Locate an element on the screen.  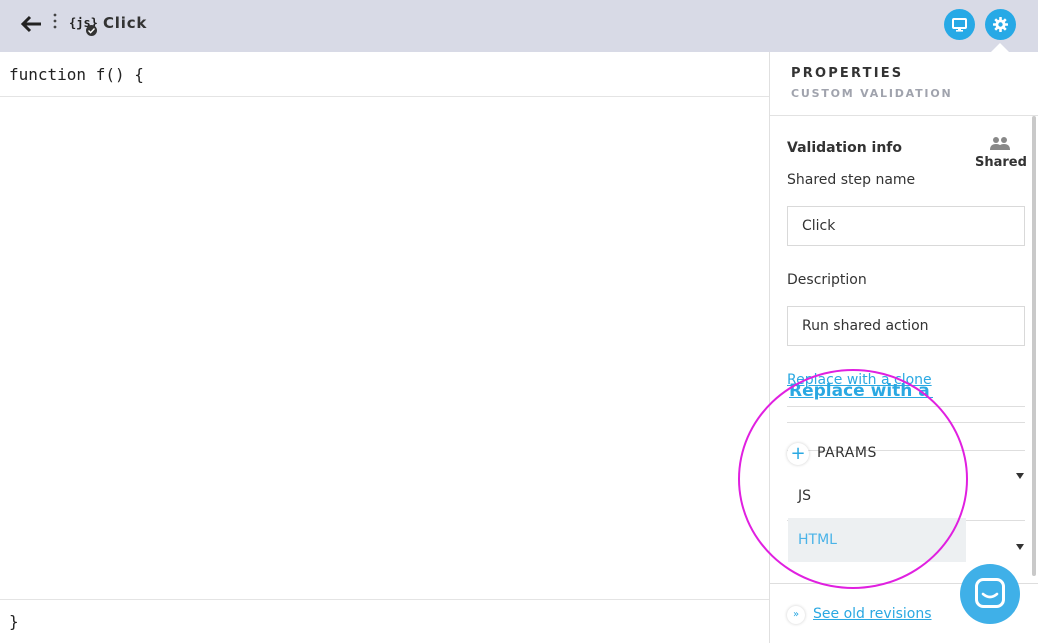
panel-subtitle: CUSTOM VALIDATION is located at coordinates (872, 93).